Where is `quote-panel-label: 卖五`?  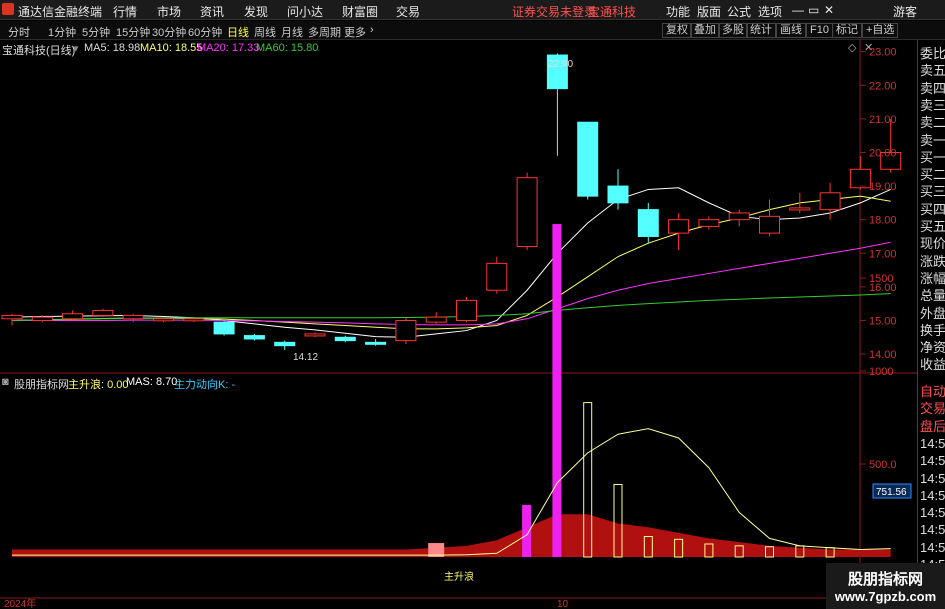
quote-panel-label: 卖五 is located at coordinates (932, 71).